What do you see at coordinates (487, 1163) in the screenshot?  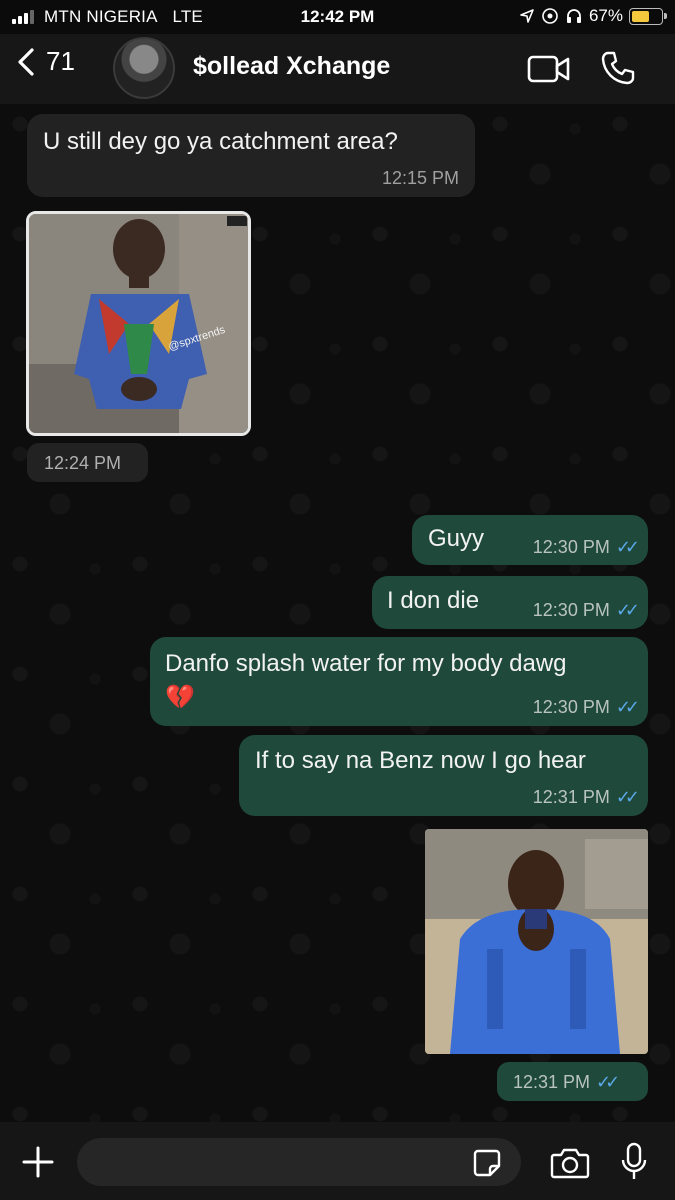 I see `sticker-icon` at bounding box center [487, 1163].